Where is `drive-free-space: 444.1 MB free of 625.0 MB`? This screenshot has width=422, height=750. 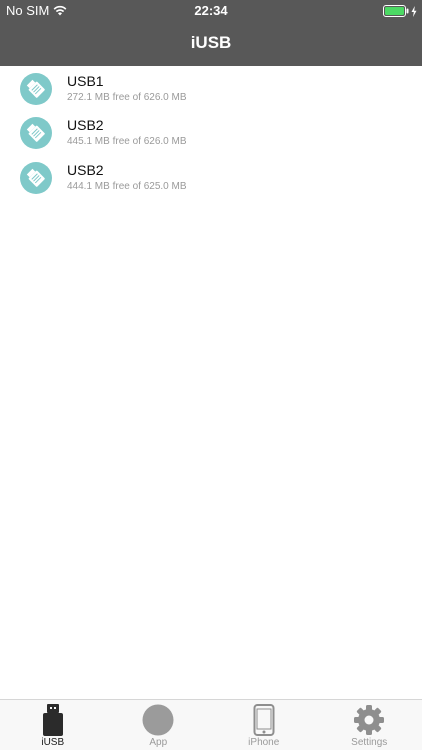 drive-free-space: 444.1 MB free of 625.0 MB is located at coordinates (127, 186).